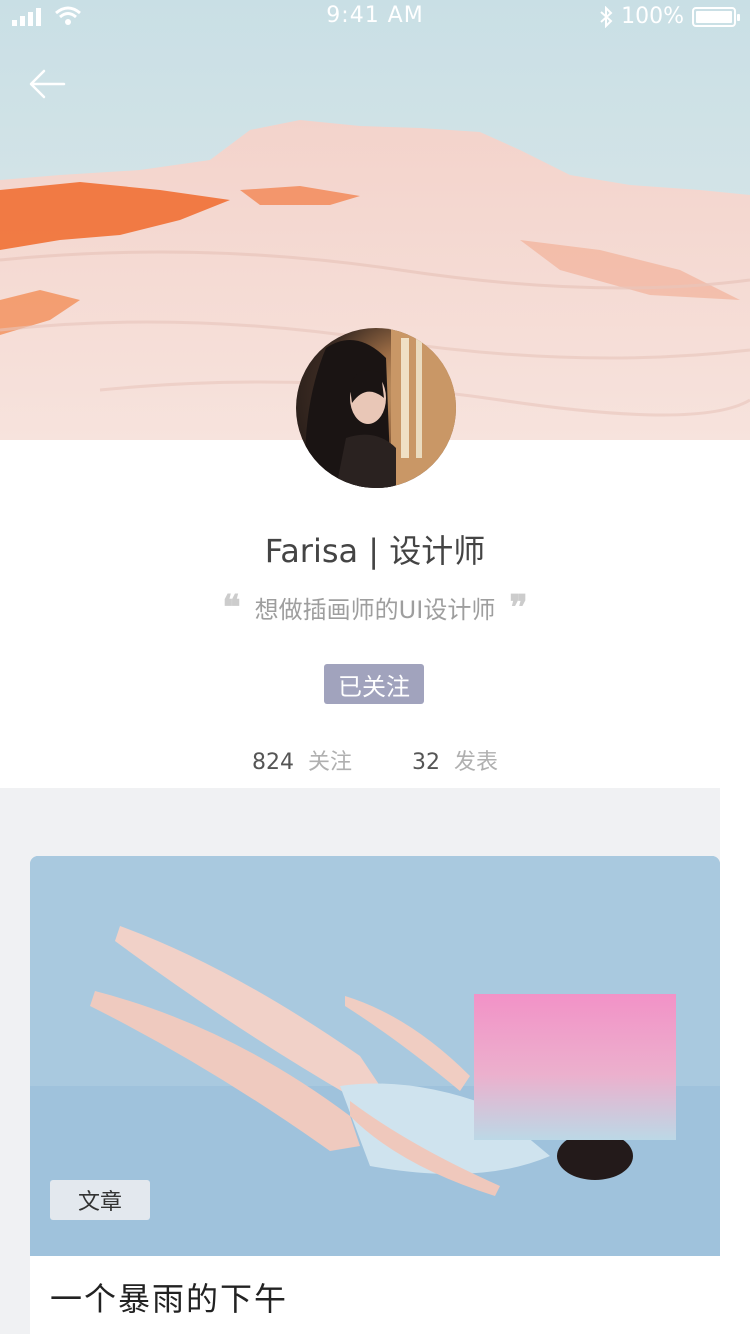 Image resolution: width=750 pixels, height=1334 pixels. What do you see at coordinates (716, 16) in the screenshot?
I see `battery-icon` at bounding box center [716, 16].